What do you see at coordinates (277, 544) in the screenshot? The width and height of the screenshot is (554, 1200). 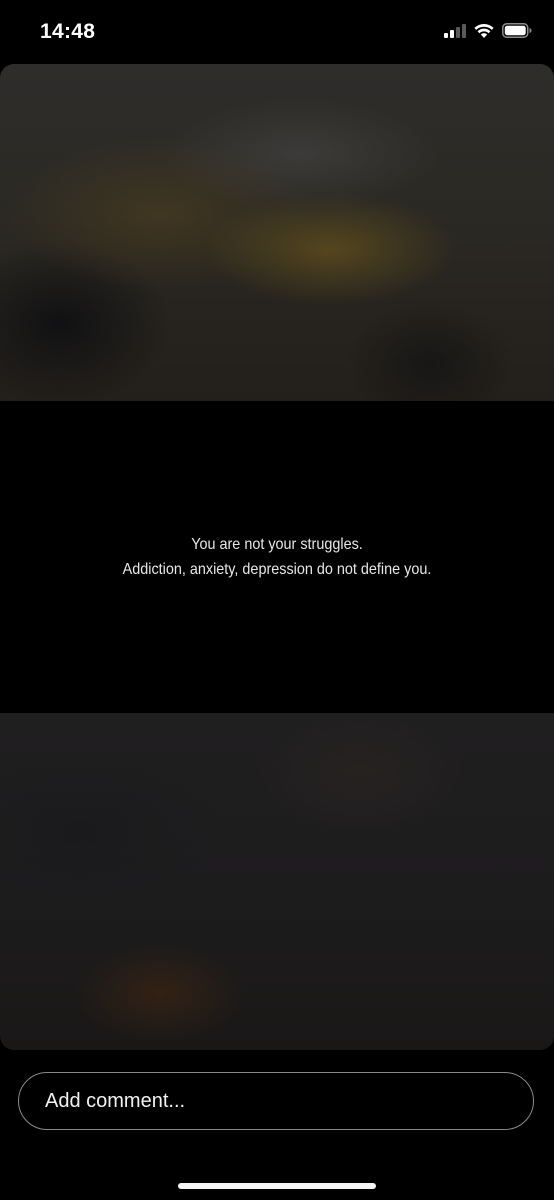 I see `quote-line-1: You are not your struggles.` at bounding box center [277, 544].